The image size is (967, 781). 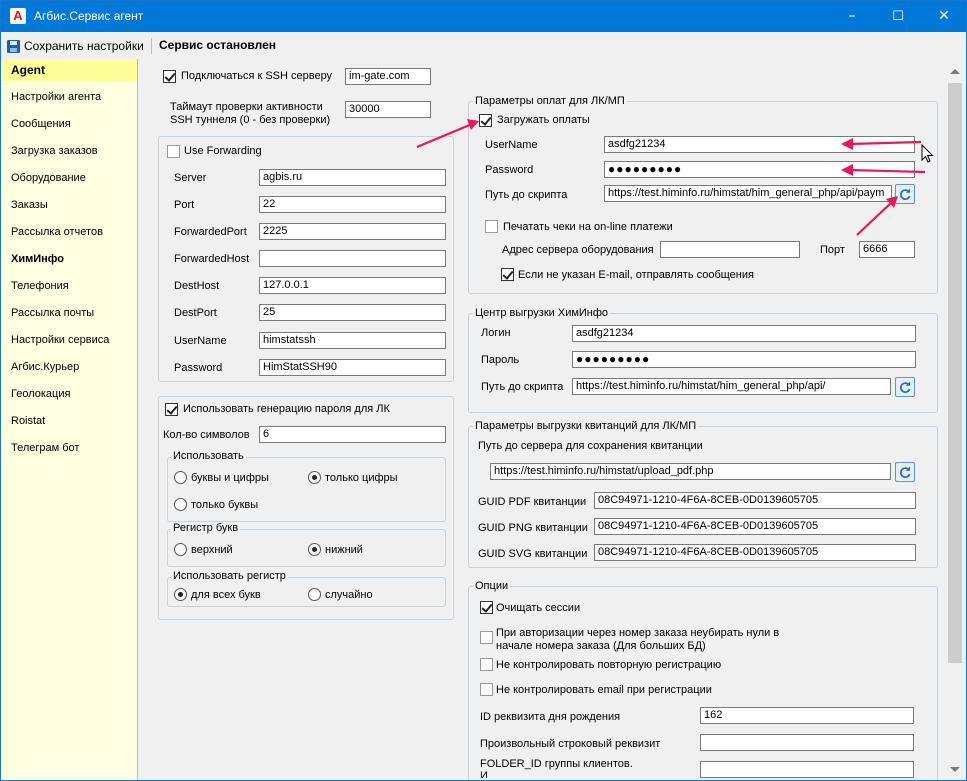 What do you see at coordinates (874, 218) in the screenshot?
I see `annotation-arrow-refresh` at bounding box center [874, 218].